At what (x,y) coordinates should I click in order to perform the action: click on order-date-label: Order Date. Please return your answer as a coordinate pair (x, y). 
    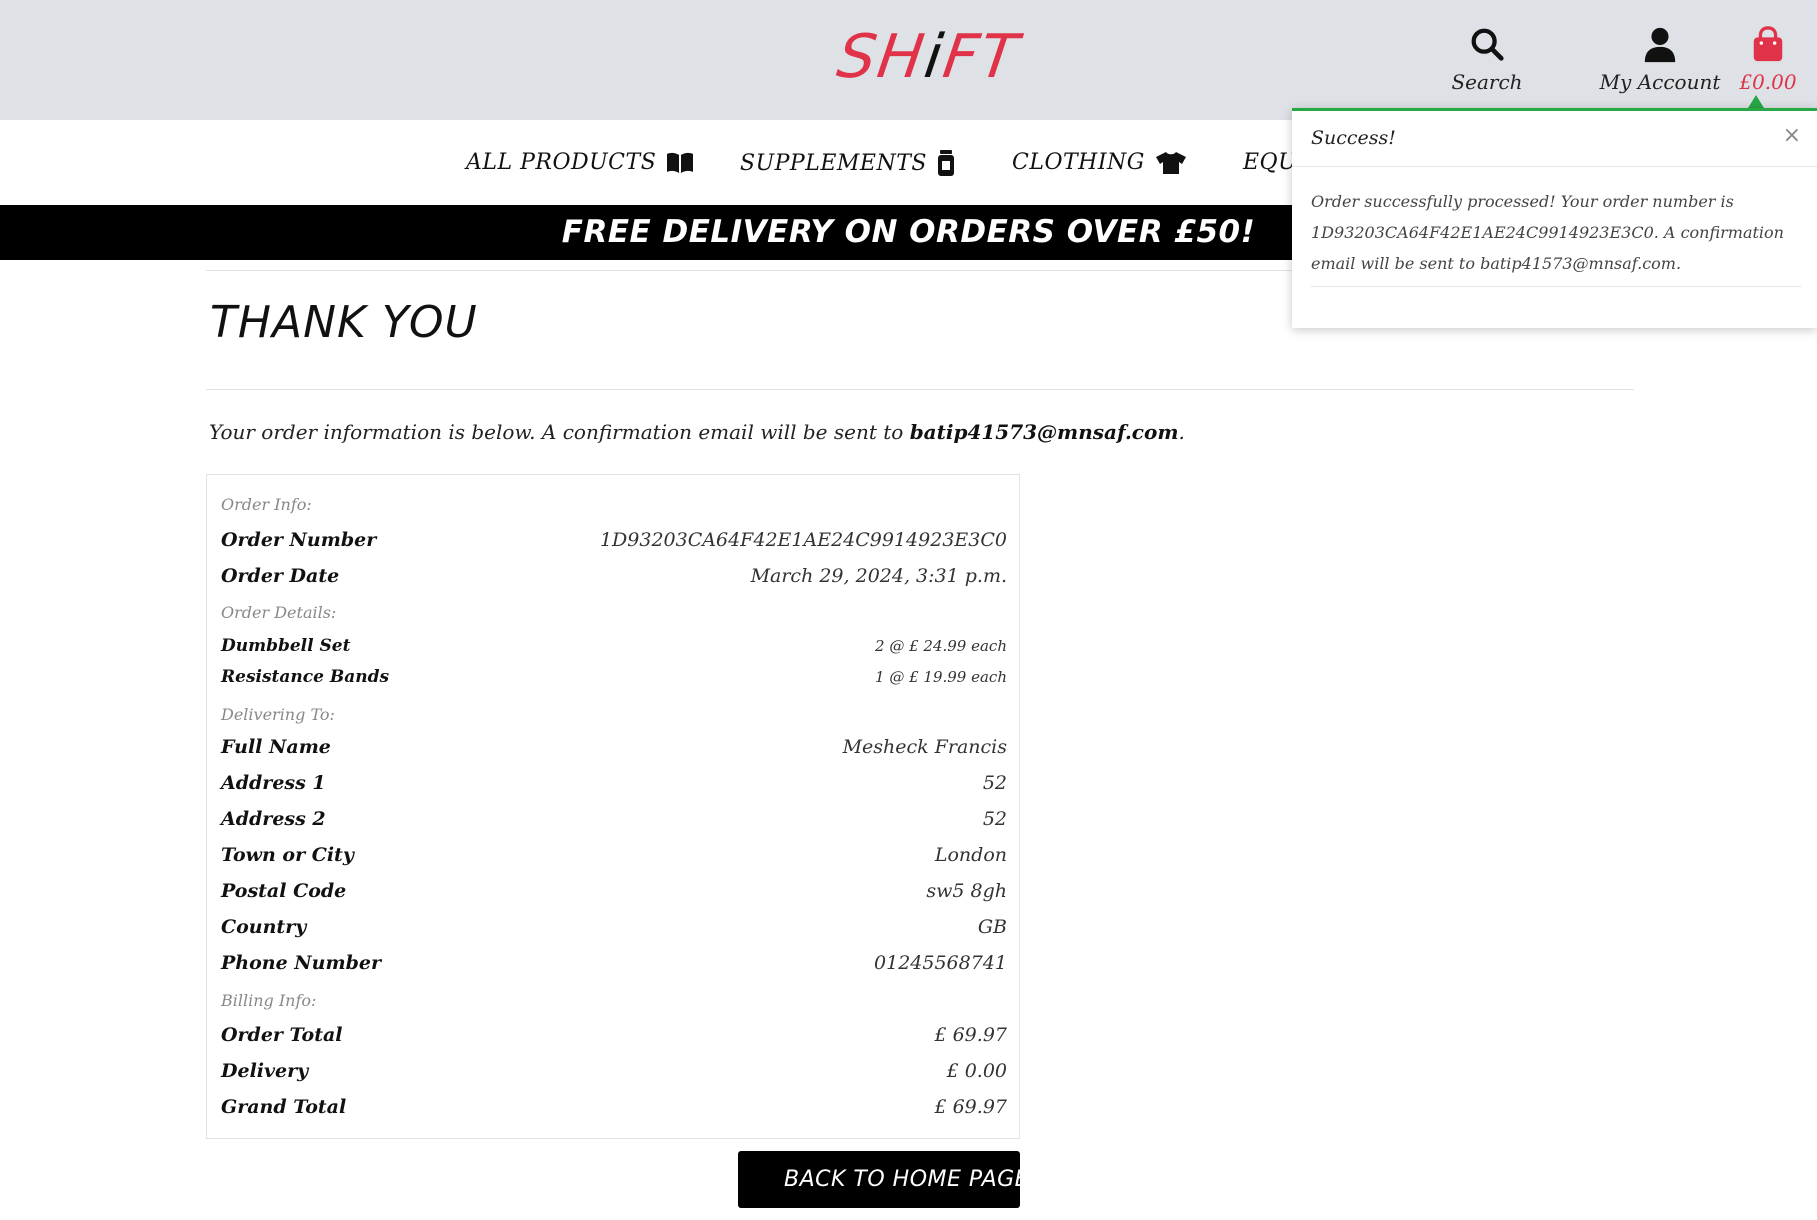
    Looking at the image, I should click on (280, 576).